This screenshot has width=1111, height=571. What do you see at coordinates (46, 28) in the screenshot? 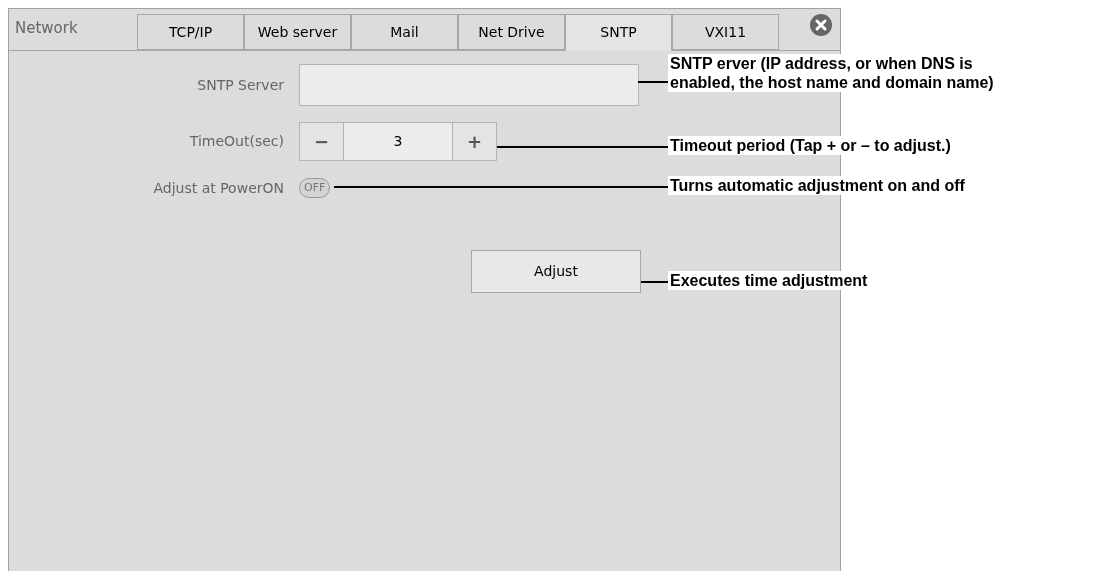
I see `panel-title: Network` at bounding box center [46, 28].